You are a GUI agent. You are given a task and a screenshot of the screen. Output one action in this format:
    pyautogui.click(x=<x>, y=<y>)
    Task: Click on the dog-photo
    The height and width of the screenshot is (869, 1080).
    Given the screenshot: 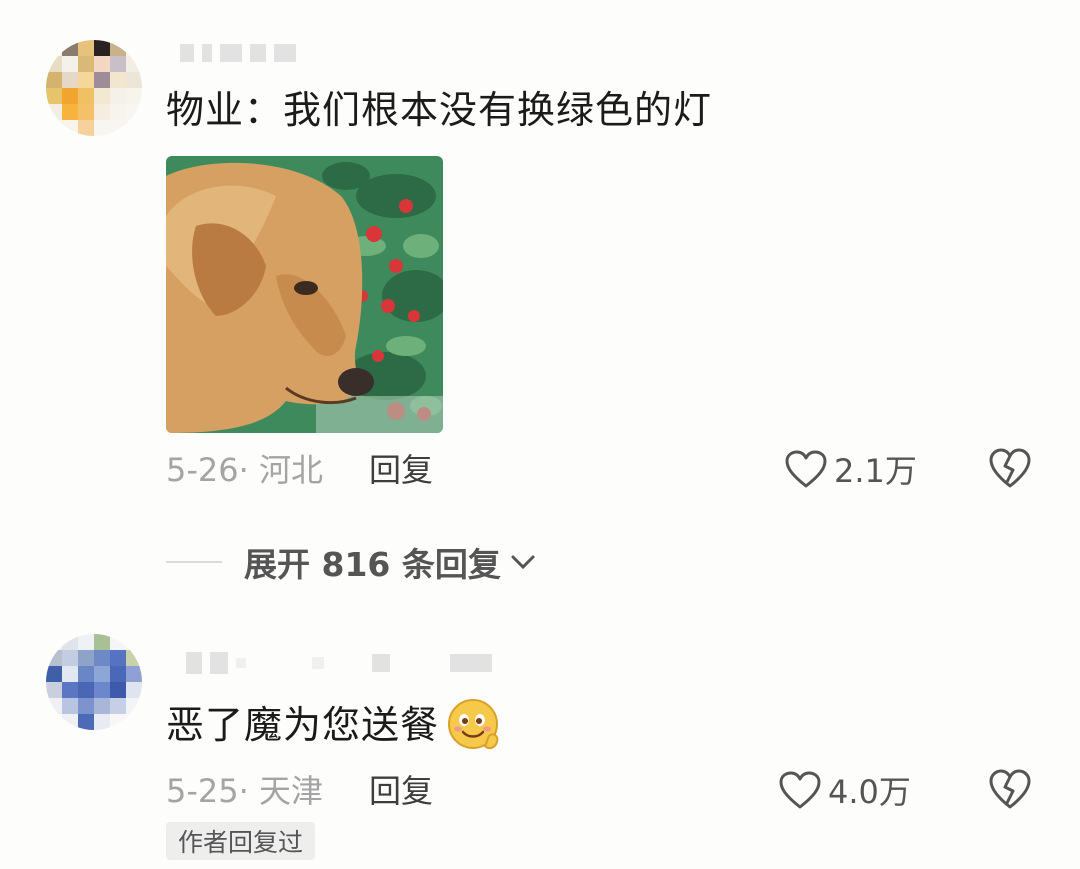 What is the action you would take?
    pyautogui.click(x=304, y=294)
    